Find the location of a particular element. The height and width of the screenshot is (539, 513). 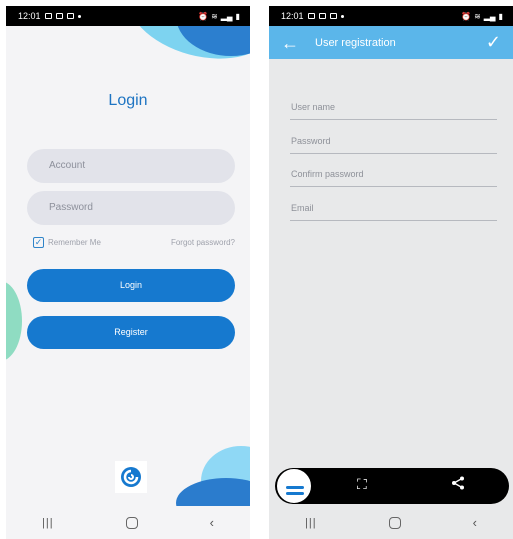

page-title: Login is located at coordinates (128, 100).